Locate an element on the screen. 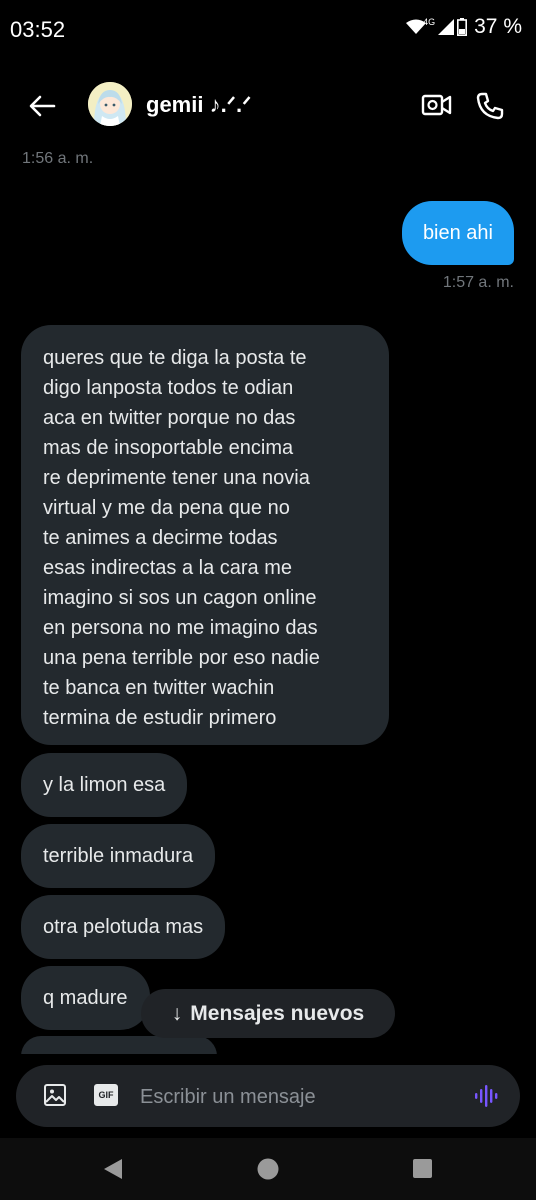 The width and height of the screenshot is (536, 1200). avatar is located at coordinates (110, 104).